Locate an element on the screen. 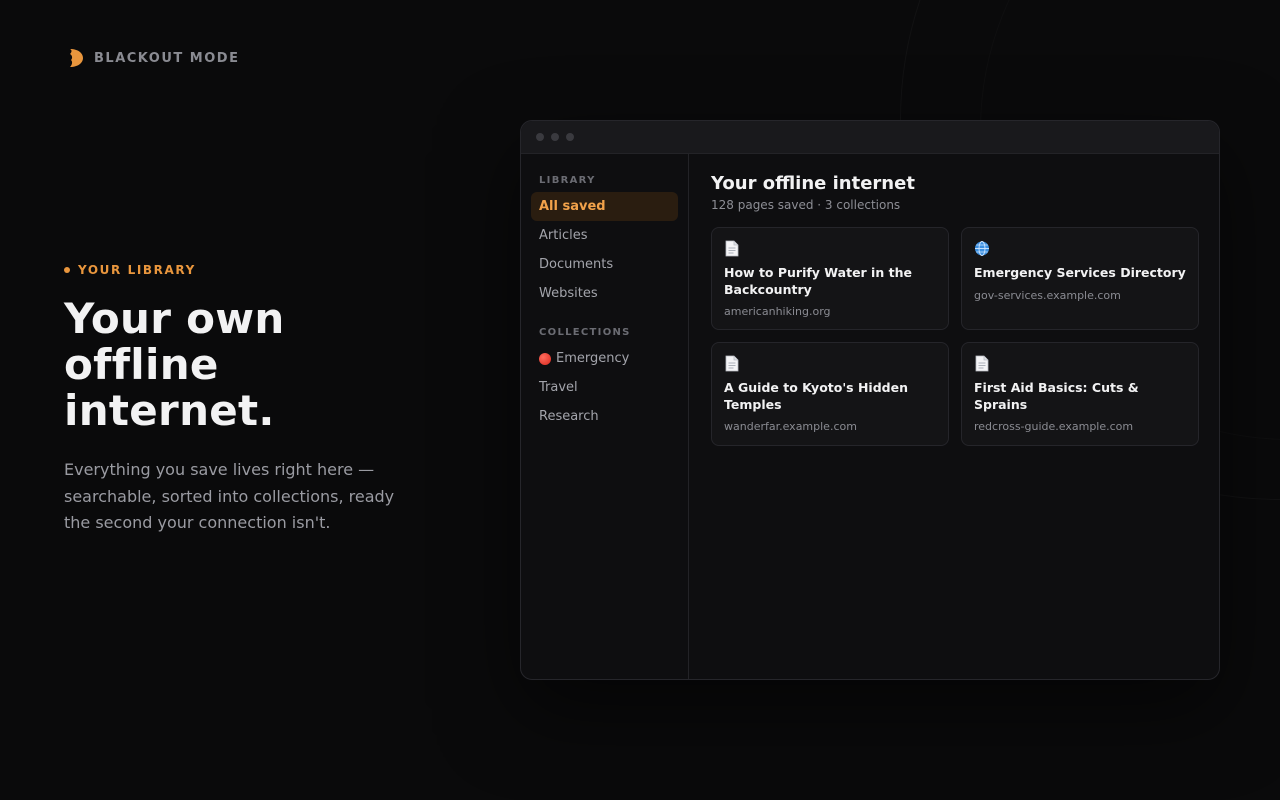 Image resolution: width=1280 pixels, height=800 pixels. collections-heading: COLLECTIONS is located at coordinates (585, 332).